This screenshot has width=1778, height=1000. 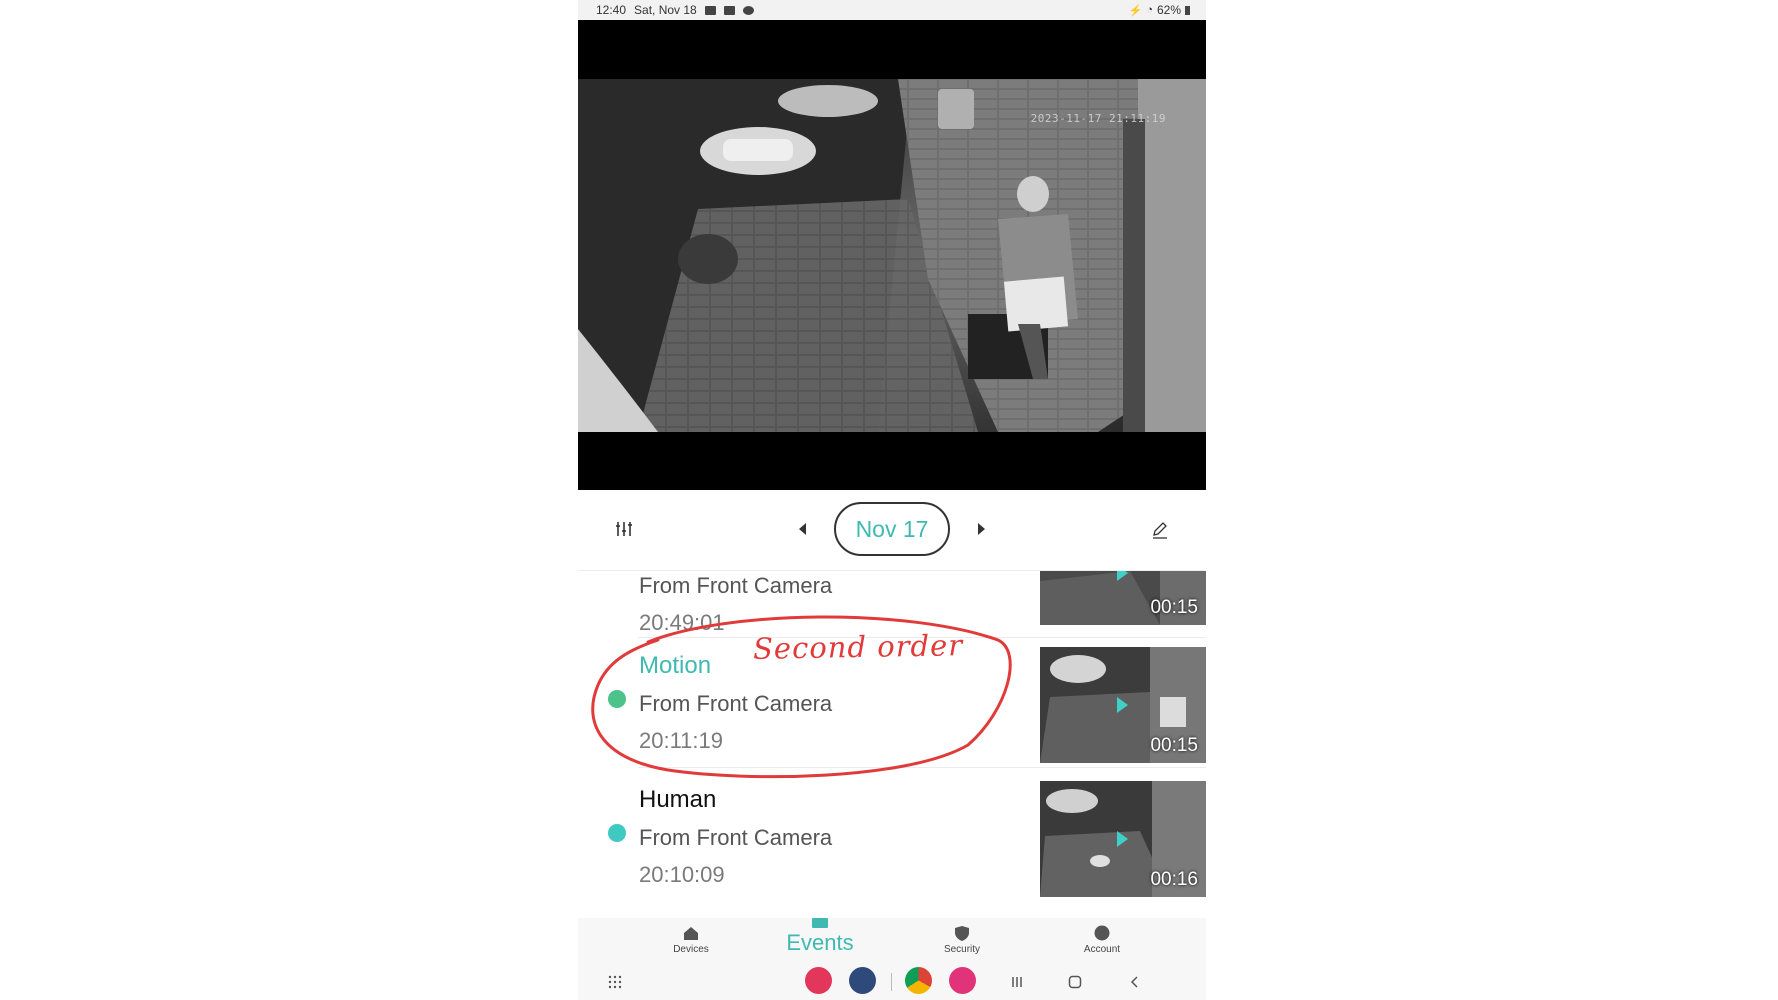 I want to click on nav-events: Events, so click(x=820, y=944).